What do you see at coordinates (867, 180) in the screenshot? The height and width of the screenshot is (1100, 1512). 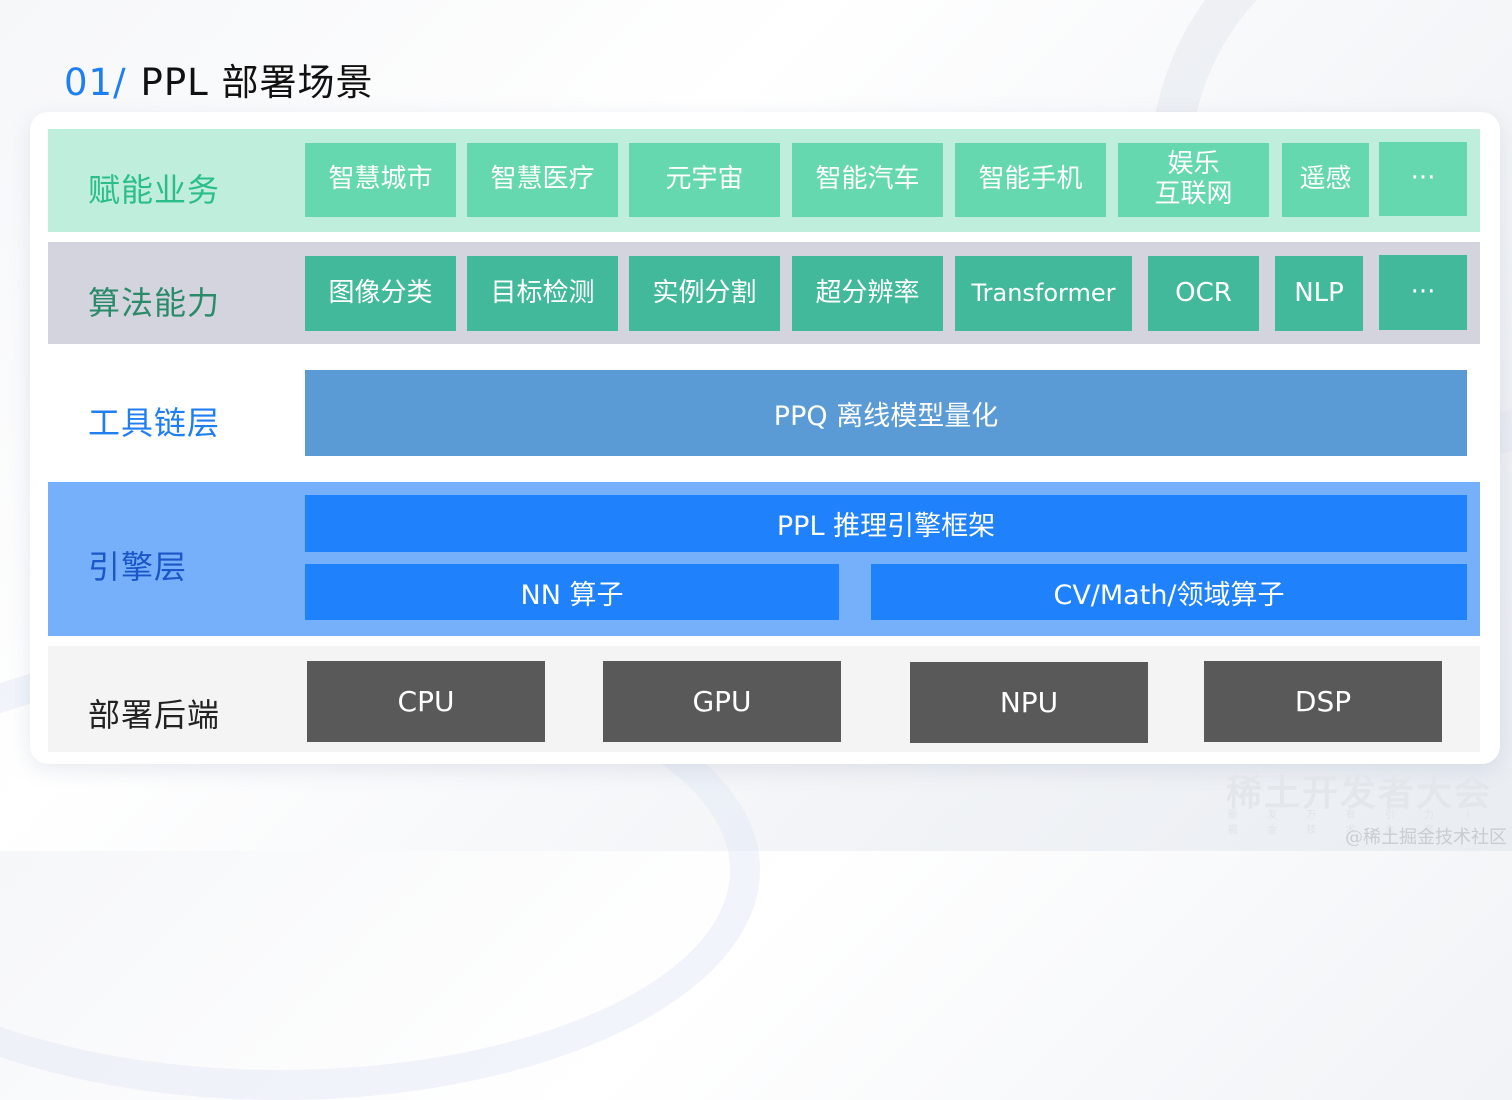 I see `business-item: 智能汽车` at bounding box center [867, 180].